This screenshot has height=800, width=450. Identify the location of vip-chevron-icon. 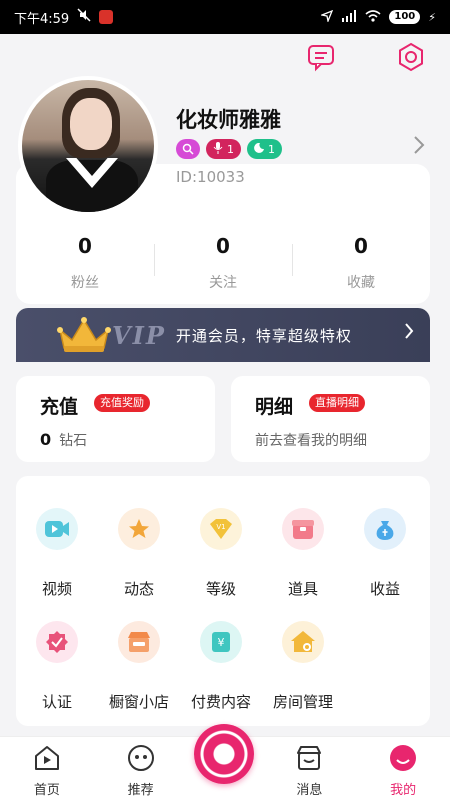
(409, 333).